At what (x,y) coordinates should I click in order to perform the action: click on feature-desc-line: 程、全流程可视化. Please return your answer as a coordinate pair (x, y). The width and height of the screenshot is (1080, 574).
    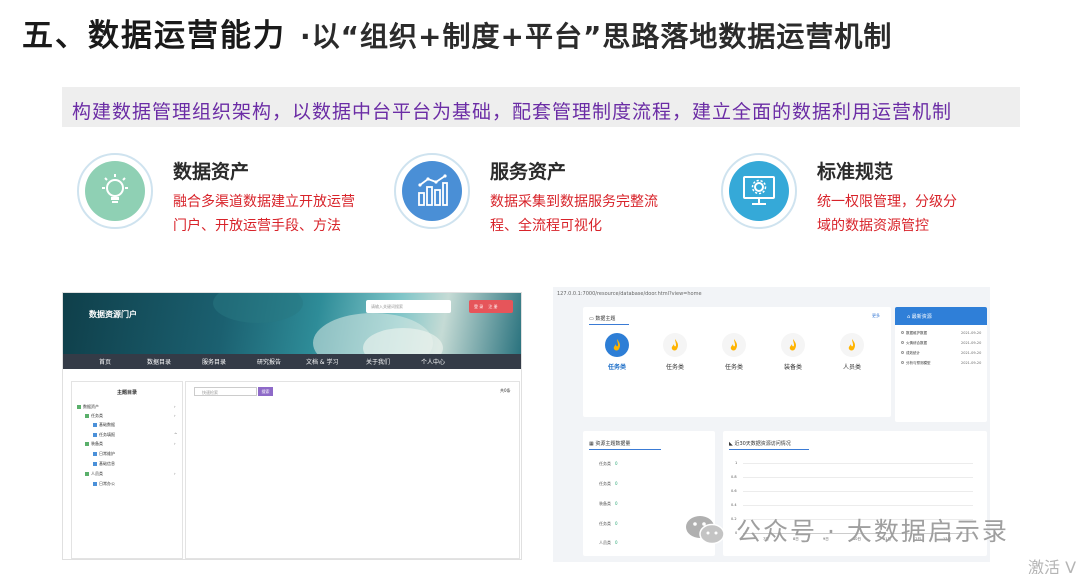
    Looking at the image, I should click on (546, 226).